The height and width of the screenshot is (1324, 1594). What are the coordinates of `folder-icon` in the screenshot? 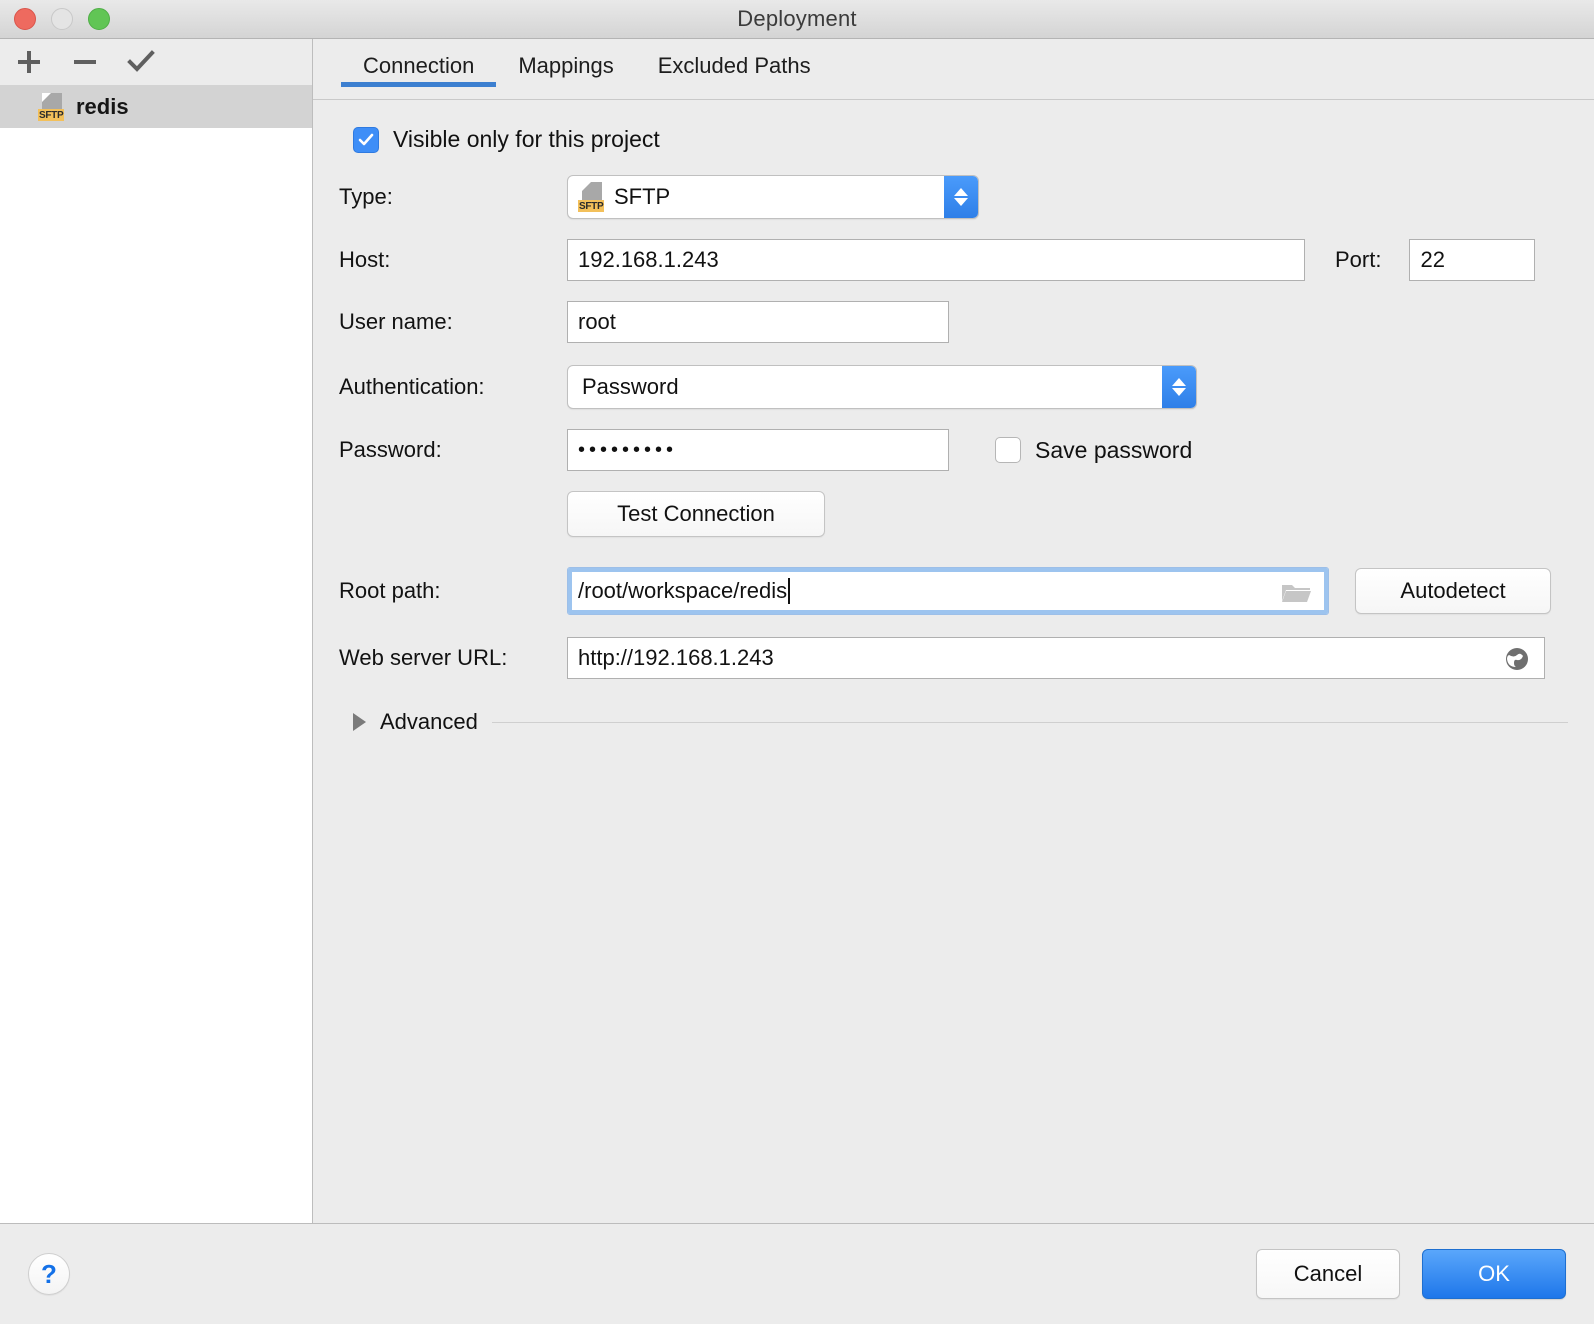 It's located at (1296, 592).